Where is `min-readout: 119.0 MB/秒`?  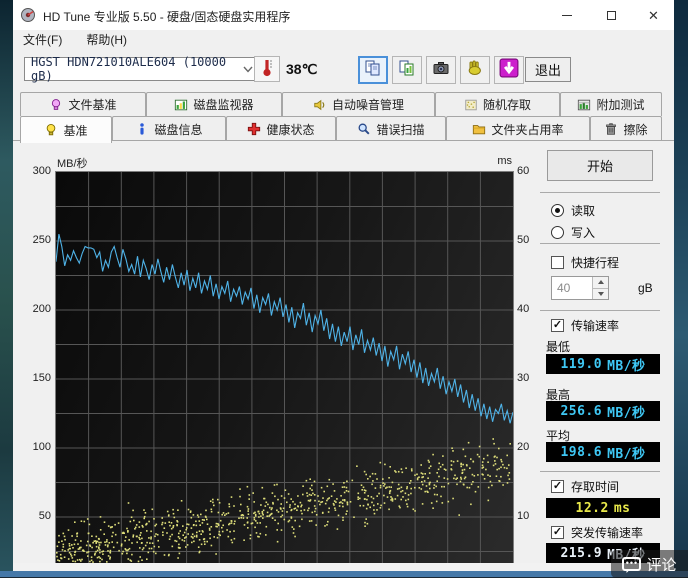 min-readout: 119.0 MB/秒 is located at coordinates (603, 364).